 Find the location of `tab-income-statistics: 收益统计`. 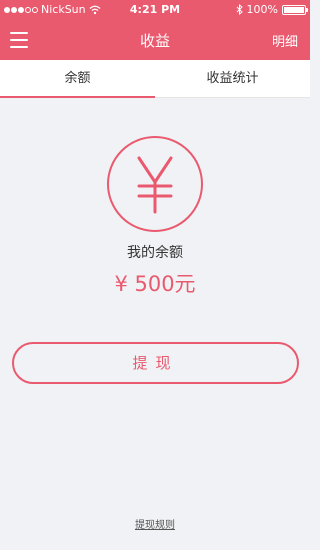

tab-income-statistics: 收益统计 is located at coordinates (232, 79).